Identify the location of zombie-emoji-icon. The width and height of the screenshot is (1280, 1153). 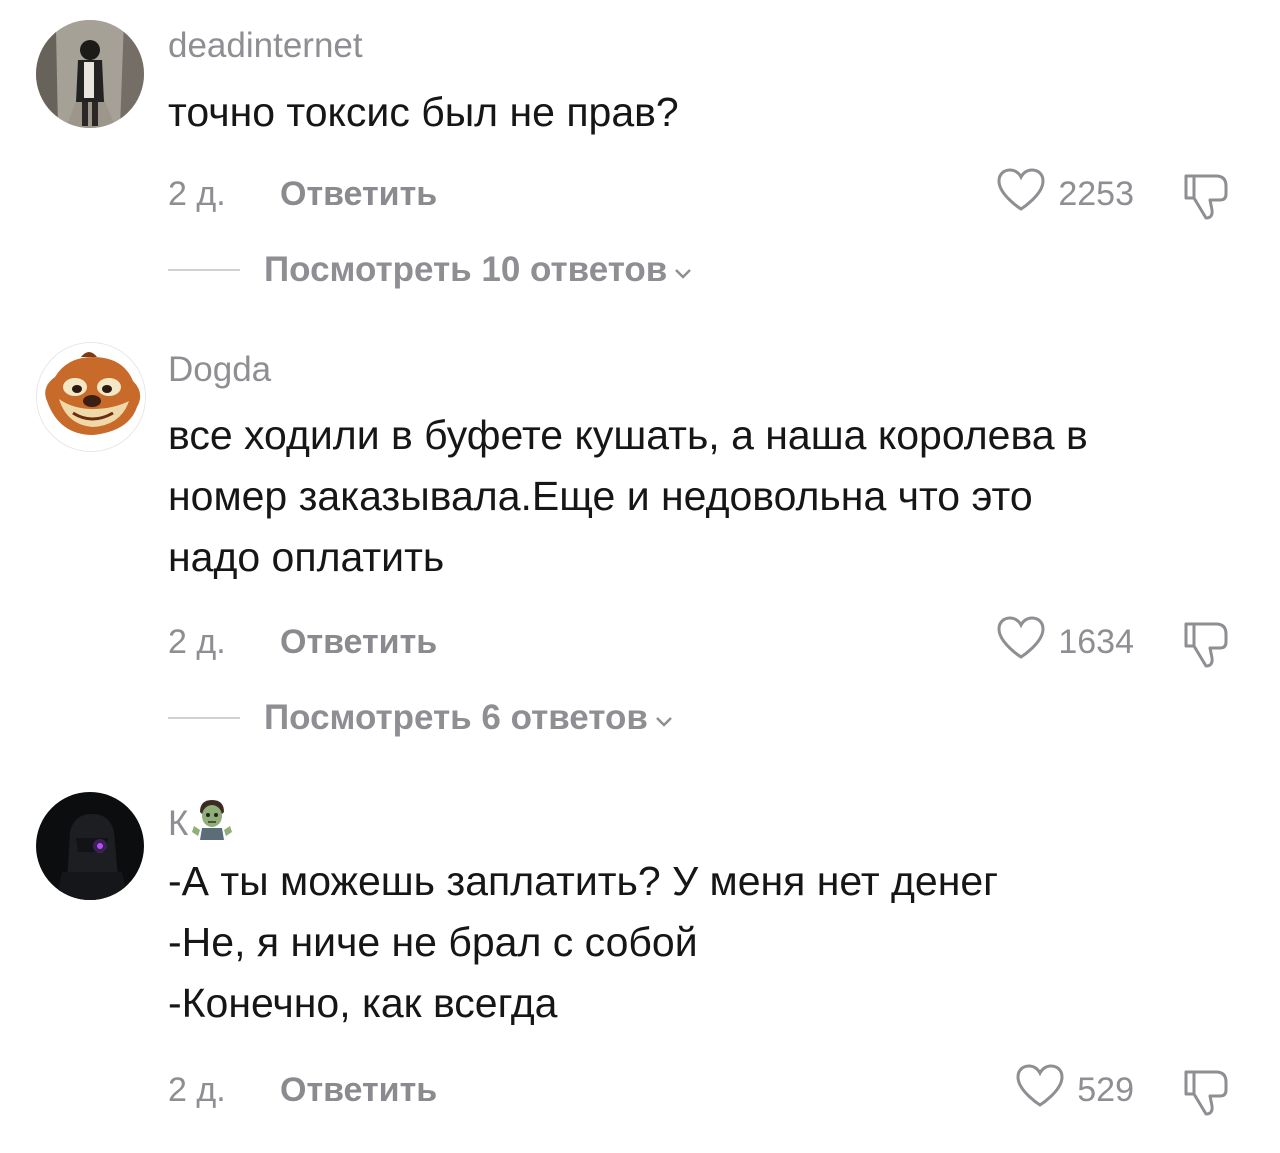
(212, 823).